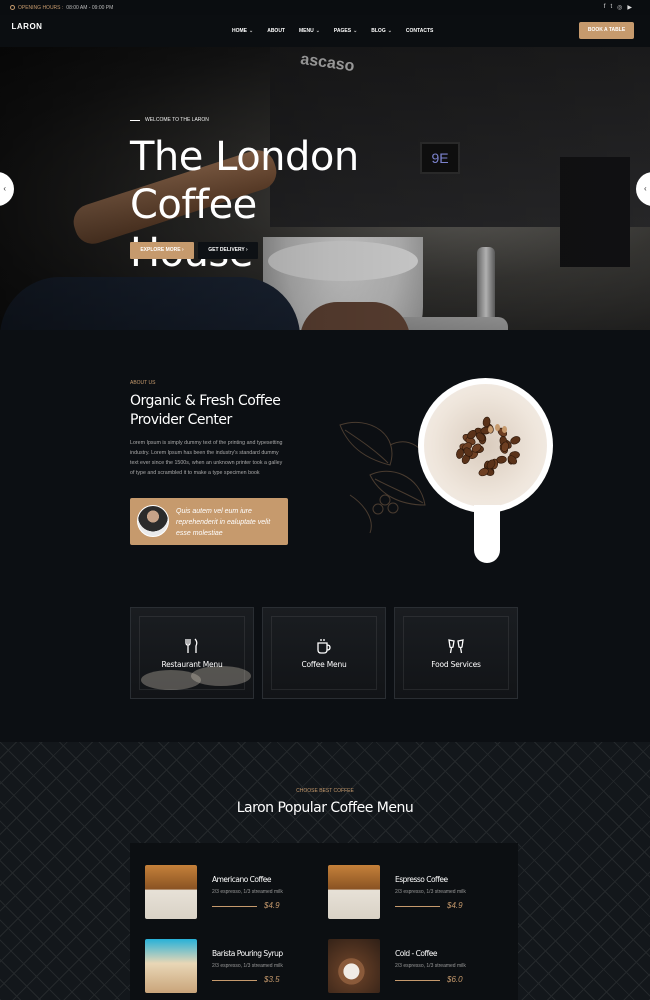 Image resolution: width=650 pixels, height=1000 pixels. Describe the element at coordinates (611, 7) in the screenshot. I see `twitter-icon: t` at that location.